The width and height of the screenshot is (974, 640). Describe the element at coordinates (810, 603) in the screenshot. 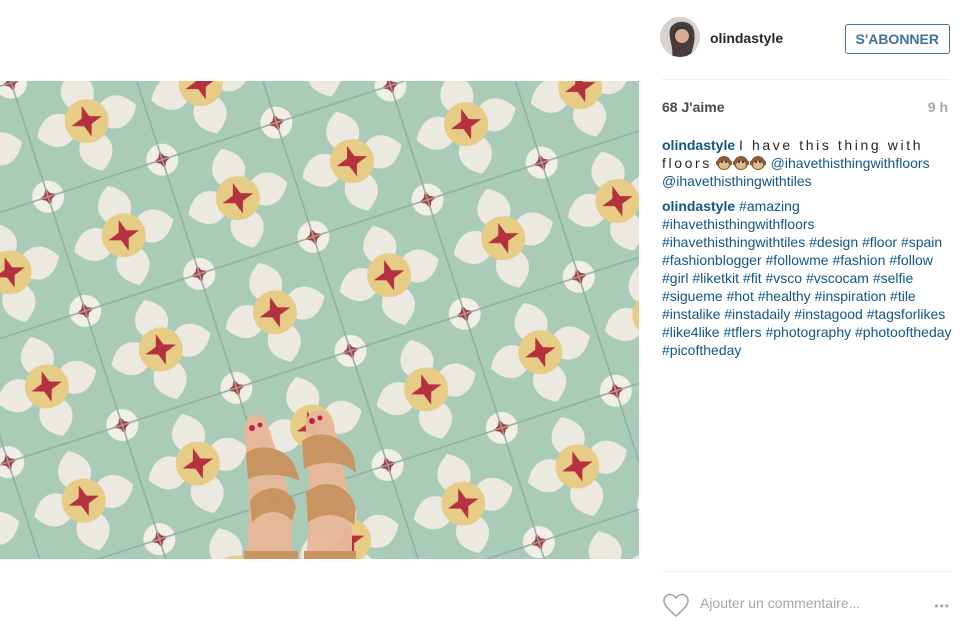

I see `add-comment-input` at that location.